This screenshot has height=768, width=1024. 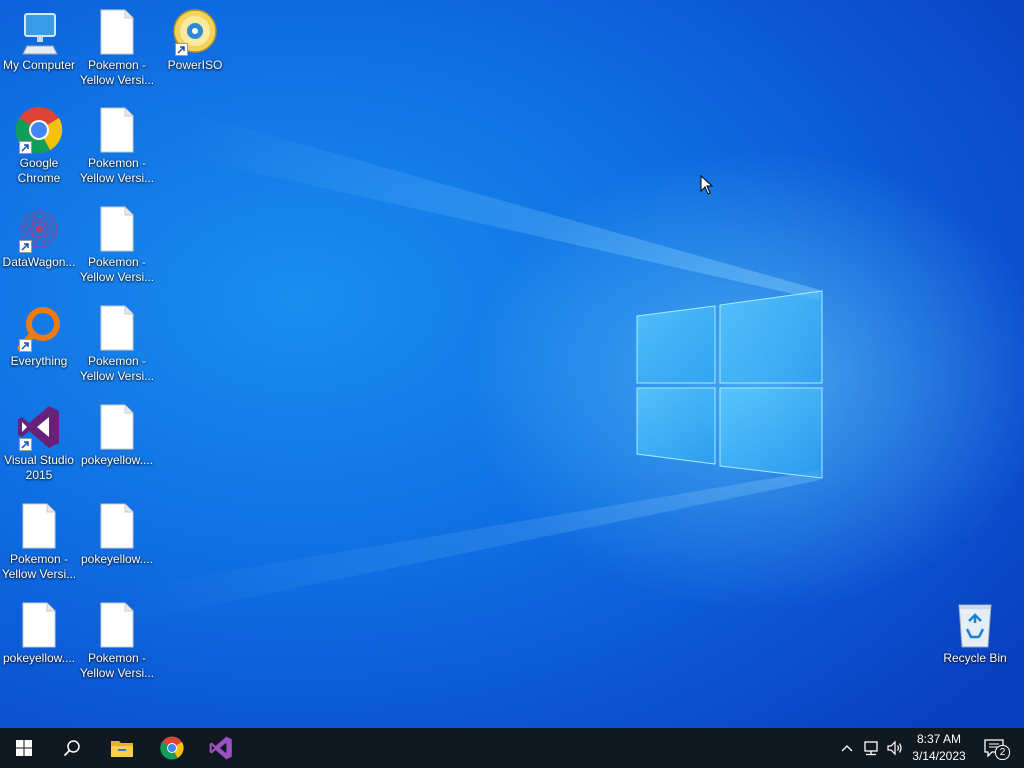 I want to click on desktop-icon-poweriso: PowerISO, so click(x=195, y=40).